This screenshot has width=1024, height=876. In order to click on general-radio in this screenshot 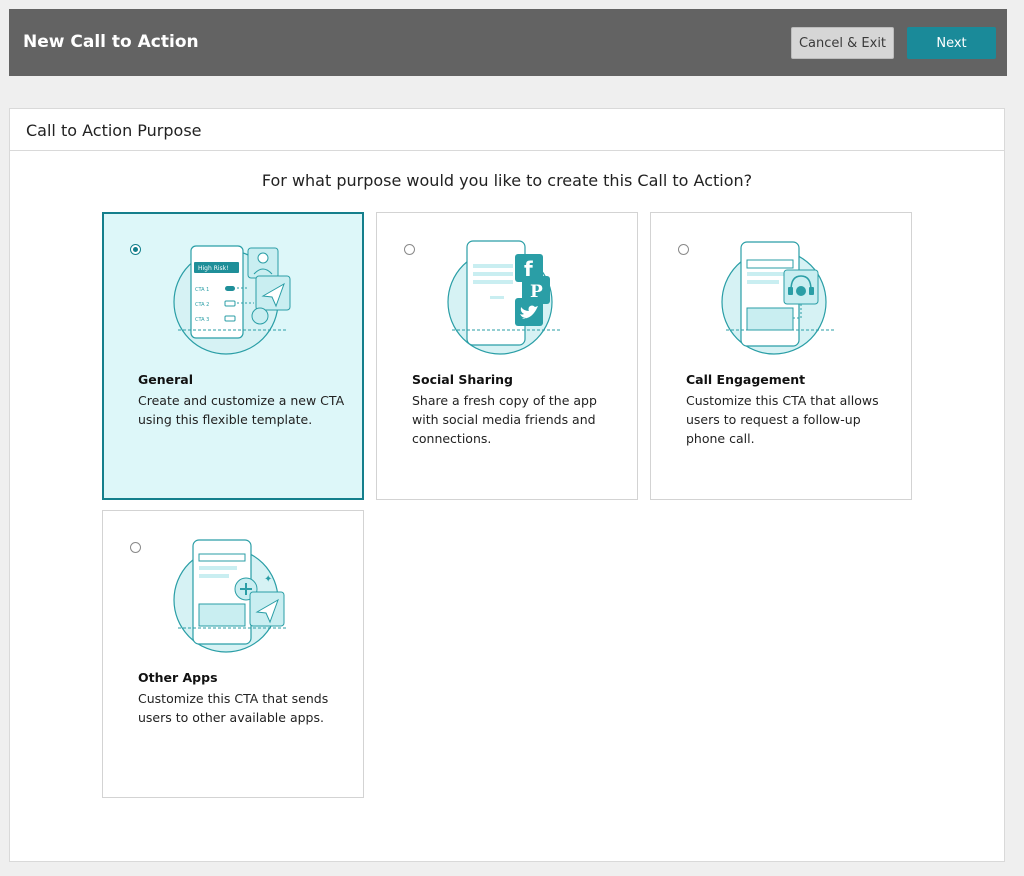, I will do `click(135, 249)`.